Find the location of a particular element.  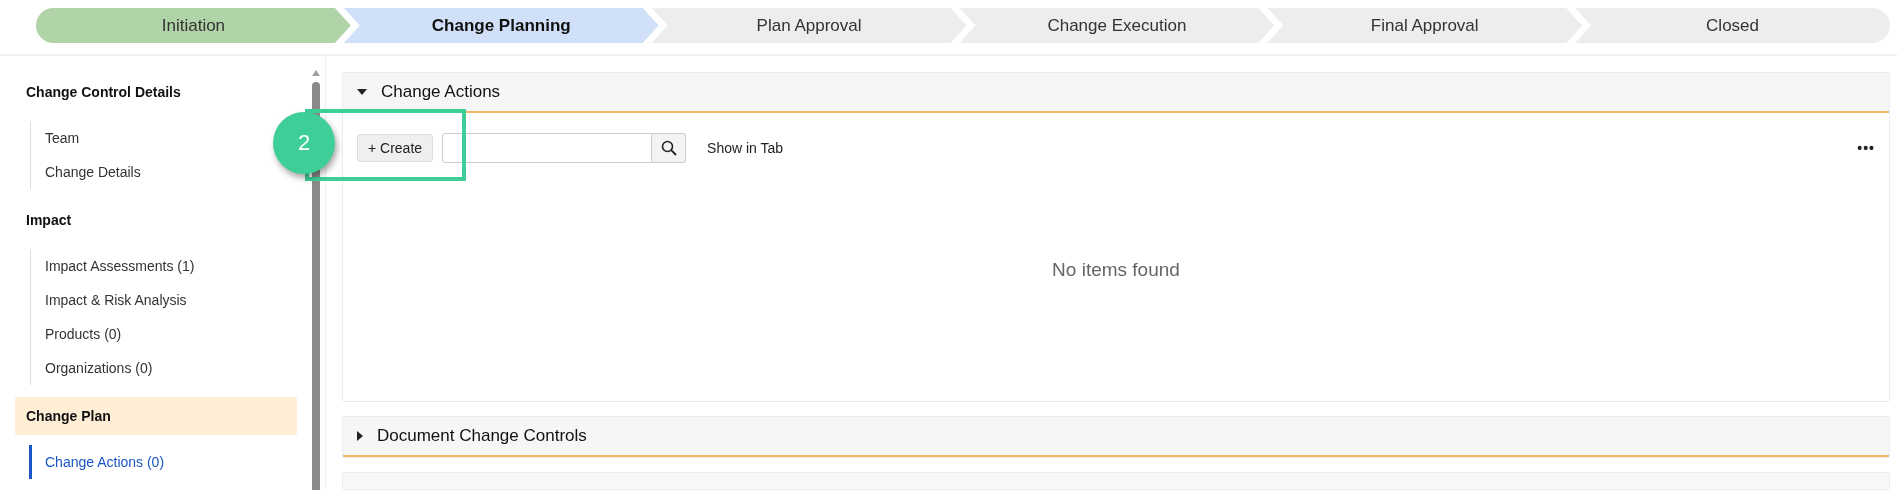

caret-right-icon is located at coordinates (360, 436).